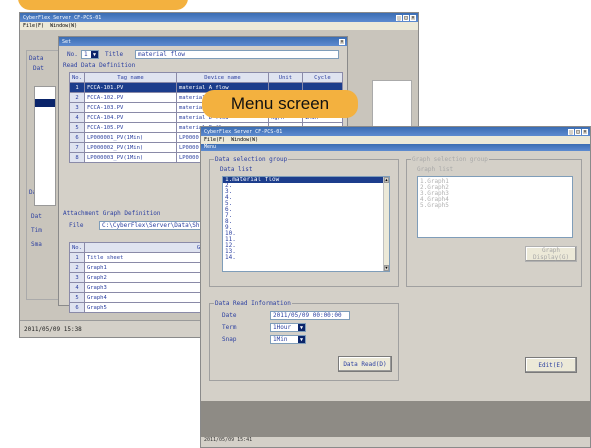 The height and width of the screenshot is (448, 591). Describe the element at coordinates (365, 364) in the screenshot. I see `data-read-button: Data Read(D)` at that location.